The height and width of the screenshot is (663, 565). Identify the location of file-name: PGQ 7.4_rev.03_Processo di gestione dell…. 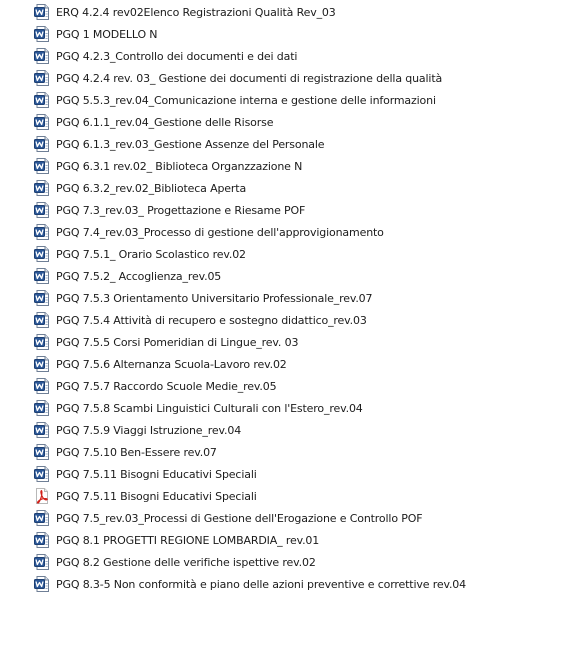
(220, 232).